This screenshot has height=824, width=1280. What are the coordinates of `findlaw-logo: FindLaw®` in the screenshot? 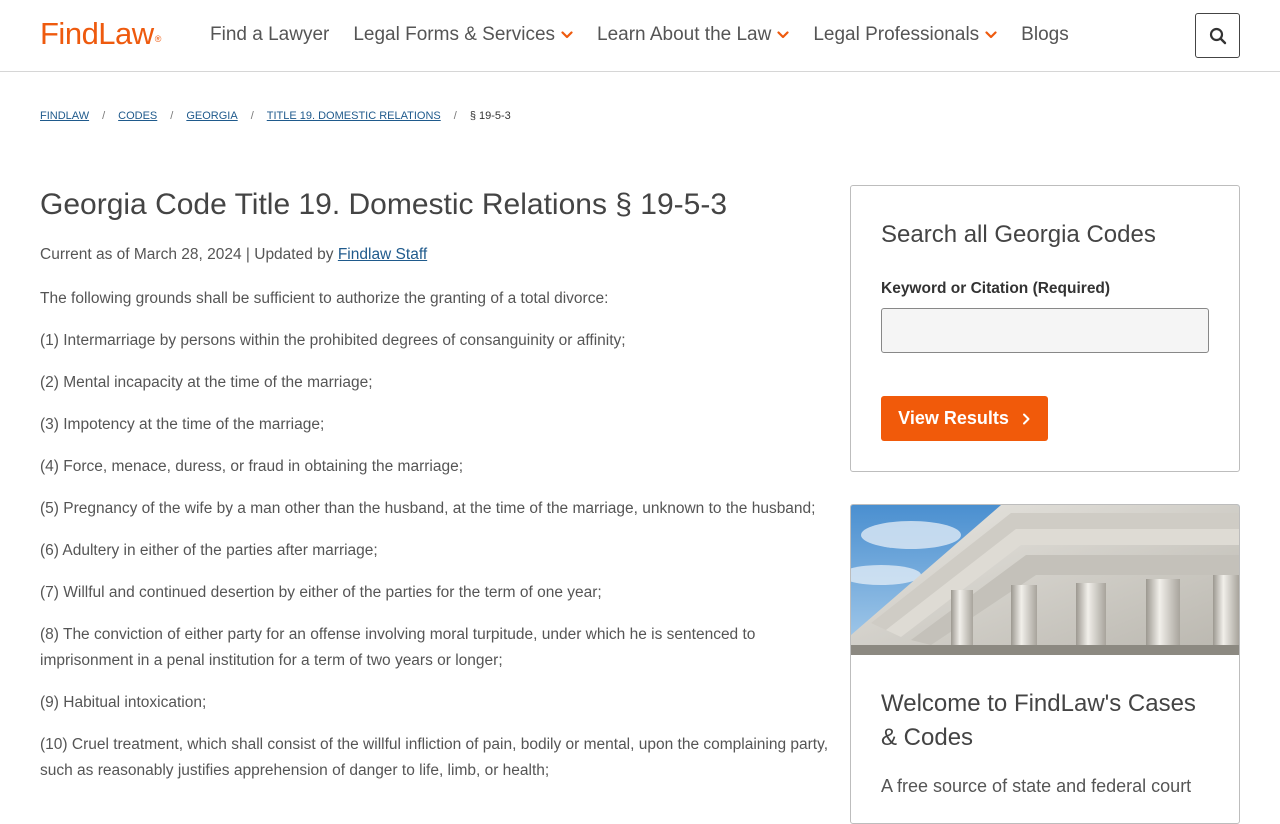 It's located at (100, 34).